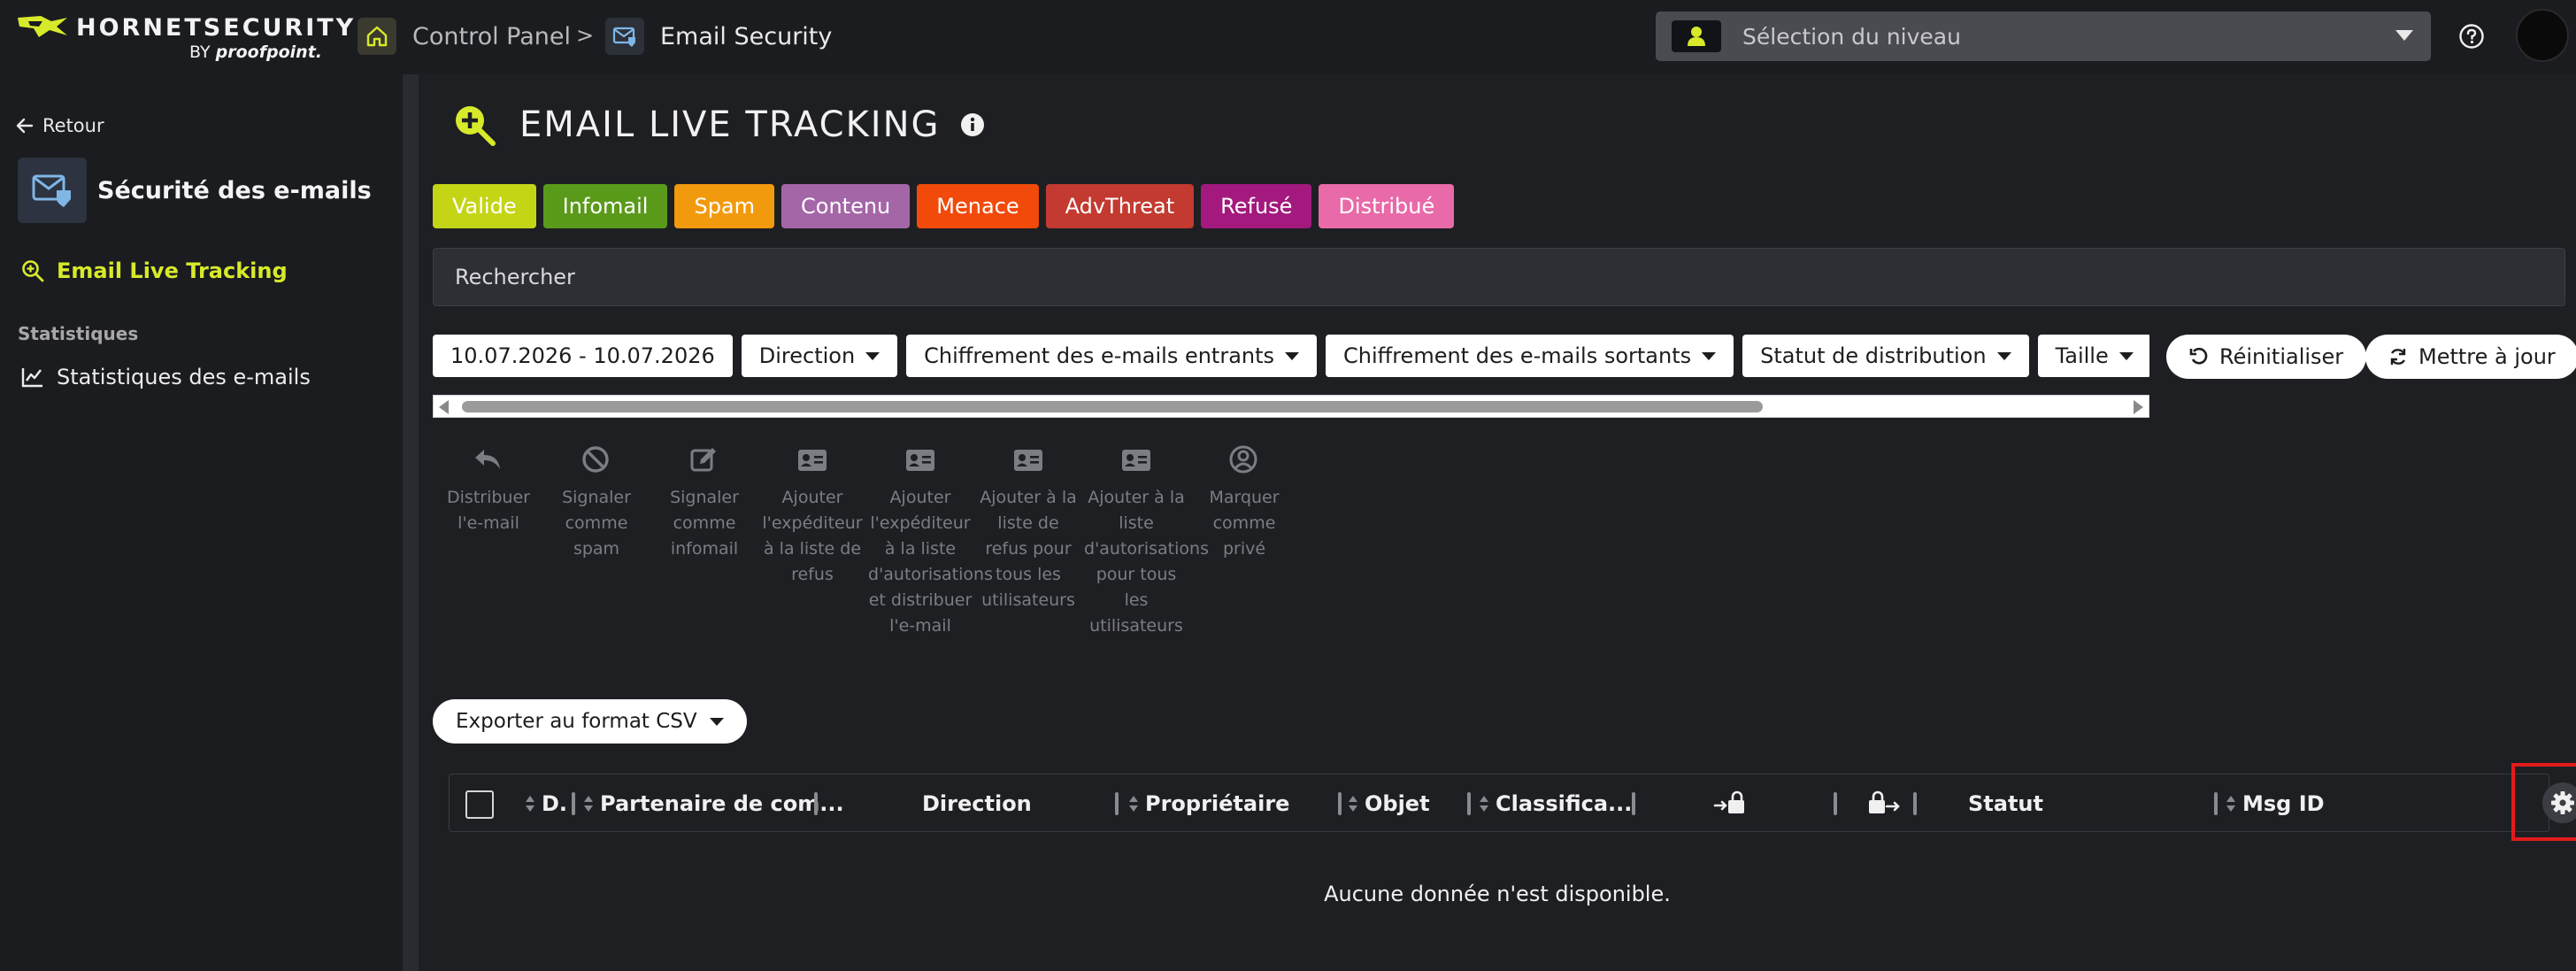  I want to click on filter-dropdown: Chiffrement des e-mails sortants, so click(1530, 356).